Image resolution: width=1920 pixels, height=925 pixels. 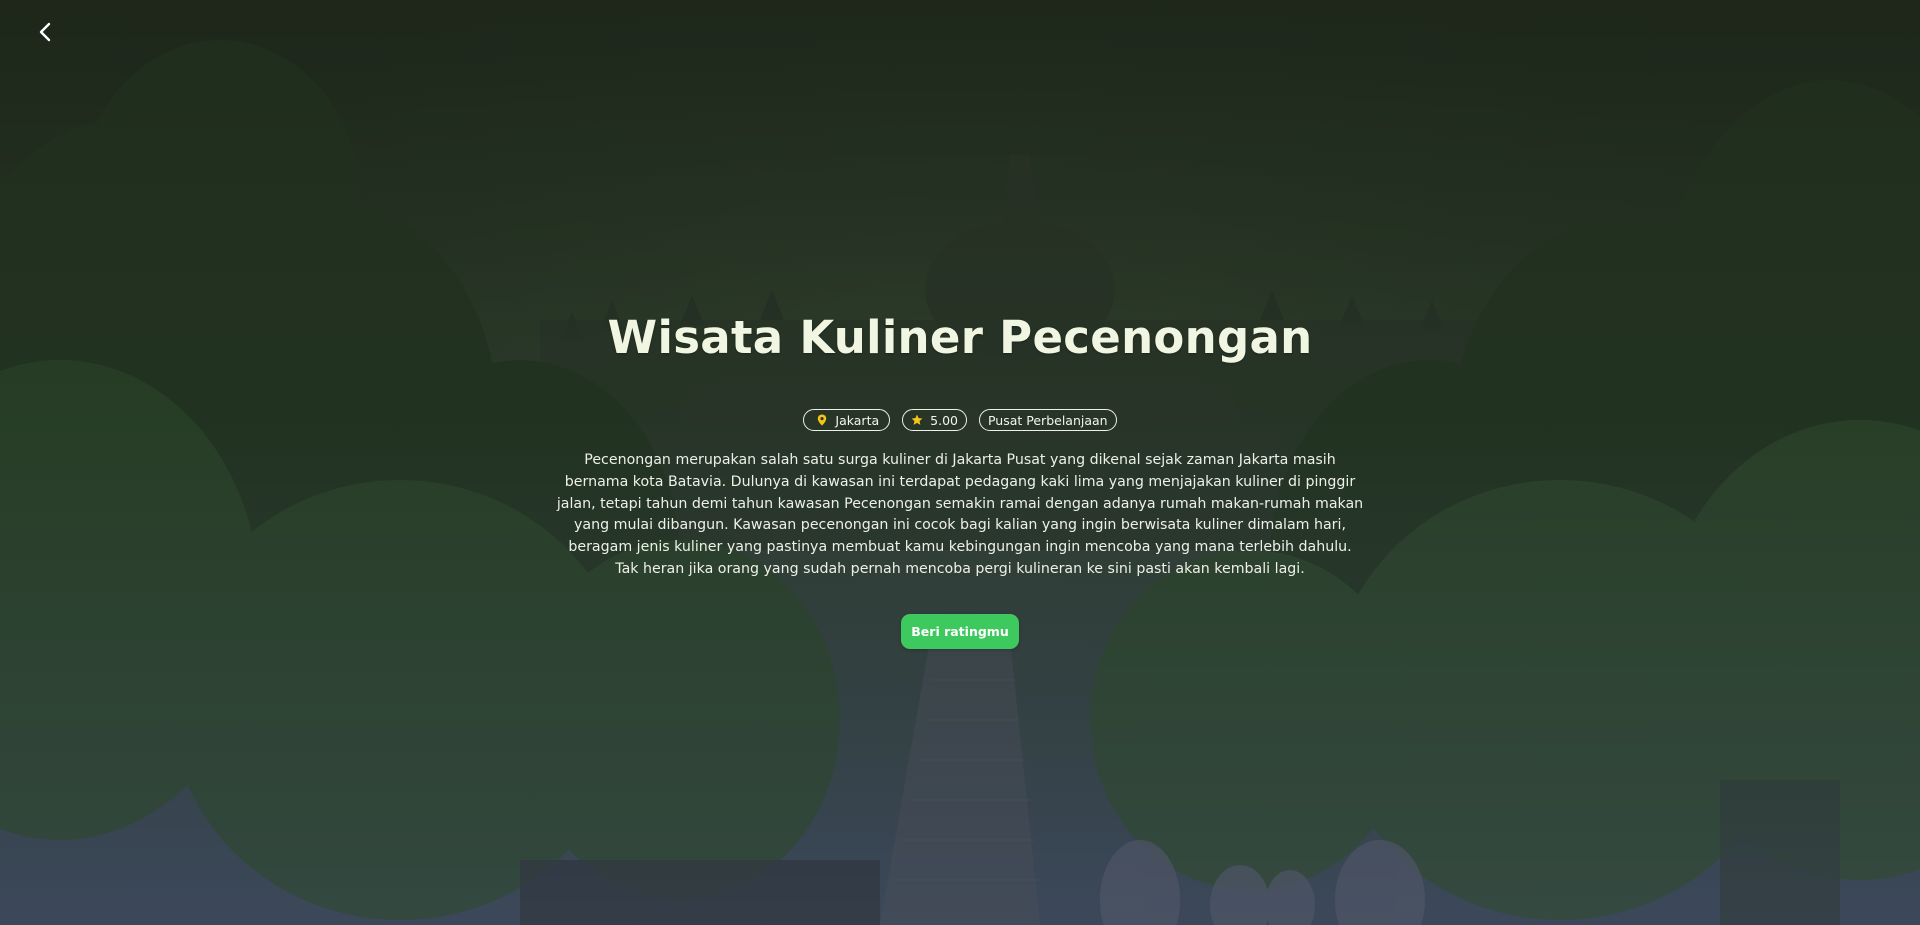 I want to click on rating-tag: 5.00, so click(x=934, y=420).